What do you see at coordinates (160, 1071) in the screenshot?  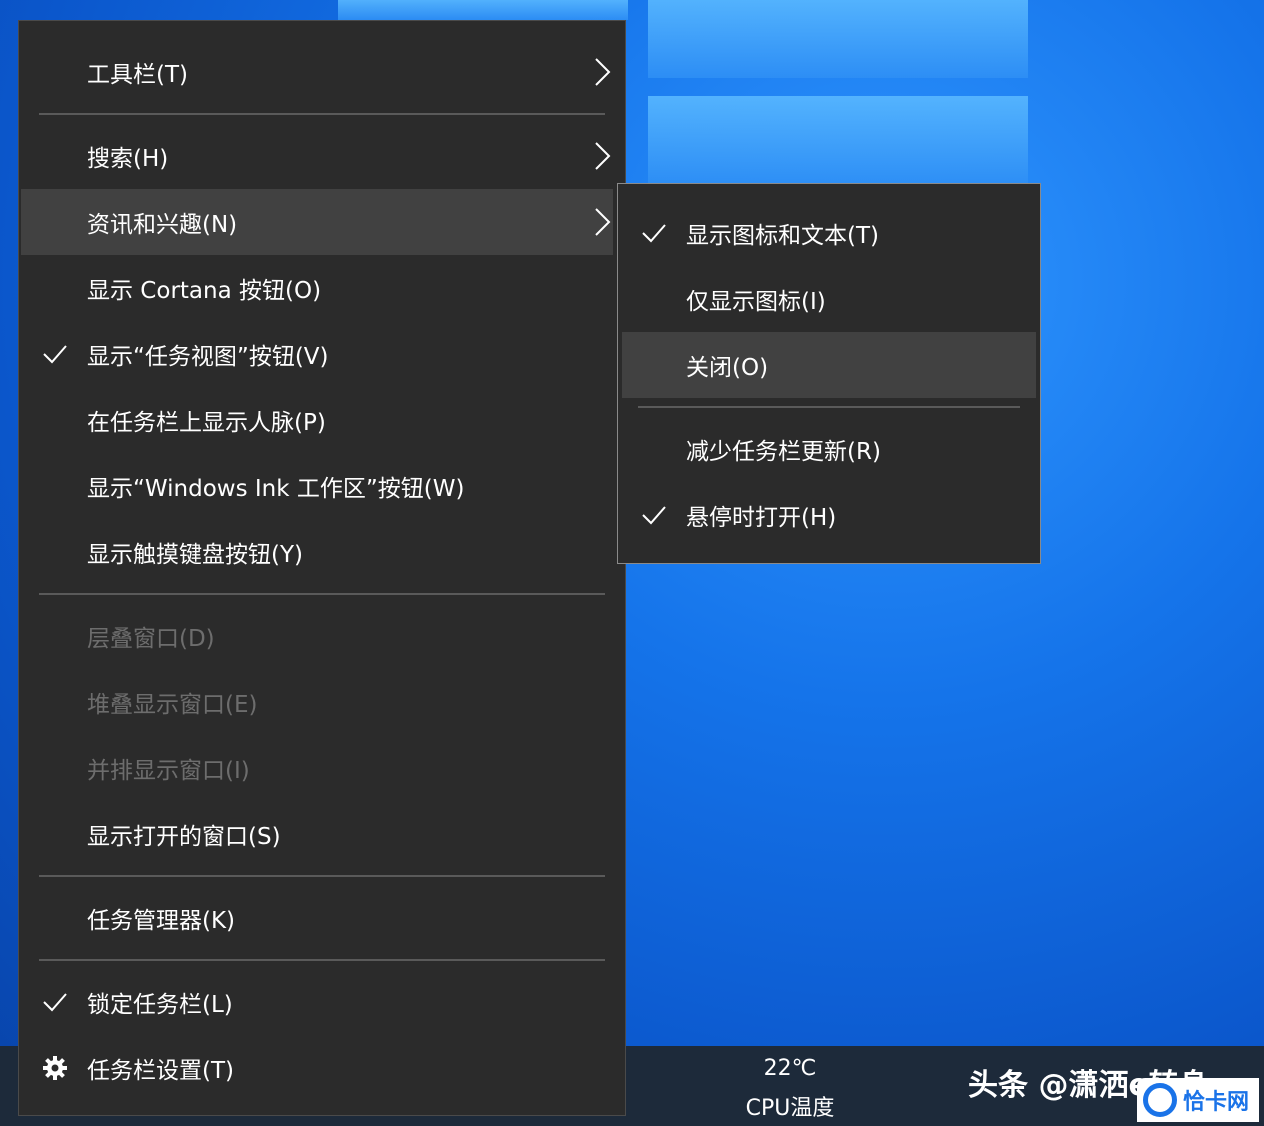 I see `menu-item-label: 任务栏设置(T)` at bounding box center [160, 1071].